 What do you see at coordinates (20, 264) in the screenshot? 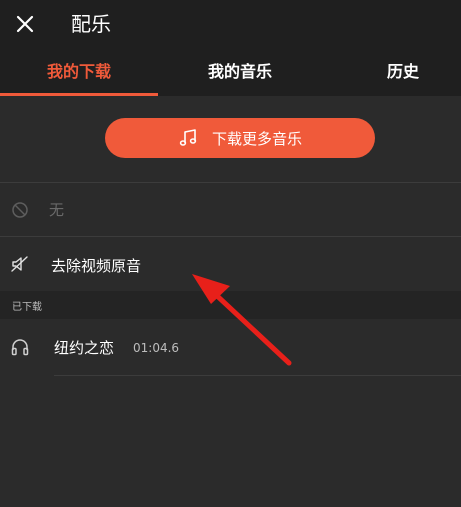
I see `mute-speaker-icon` at bounding box center [20, 264].